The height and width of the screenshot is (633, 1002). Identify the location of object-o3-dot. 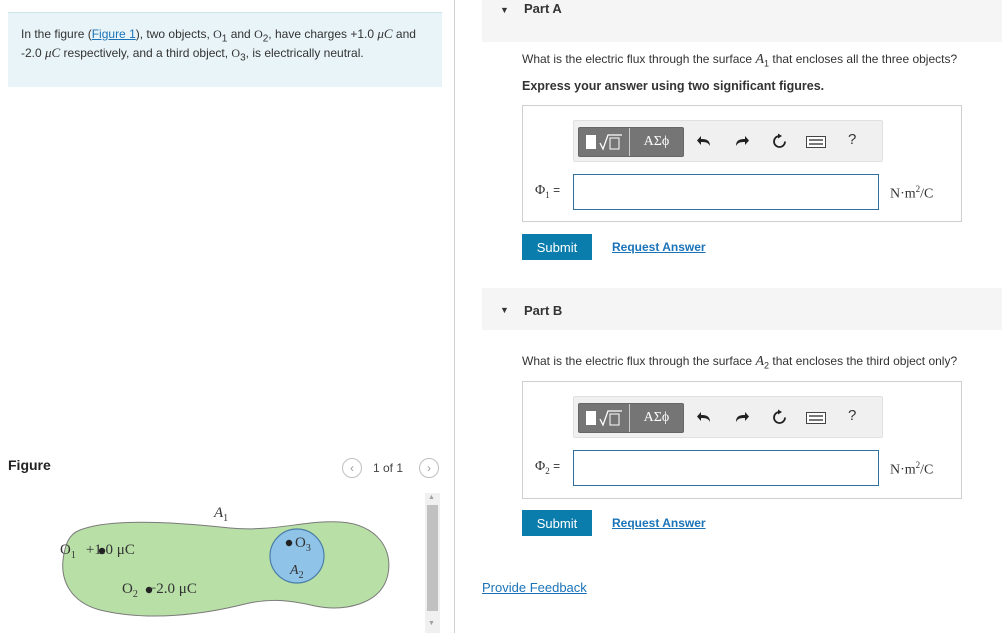
(289, 543).